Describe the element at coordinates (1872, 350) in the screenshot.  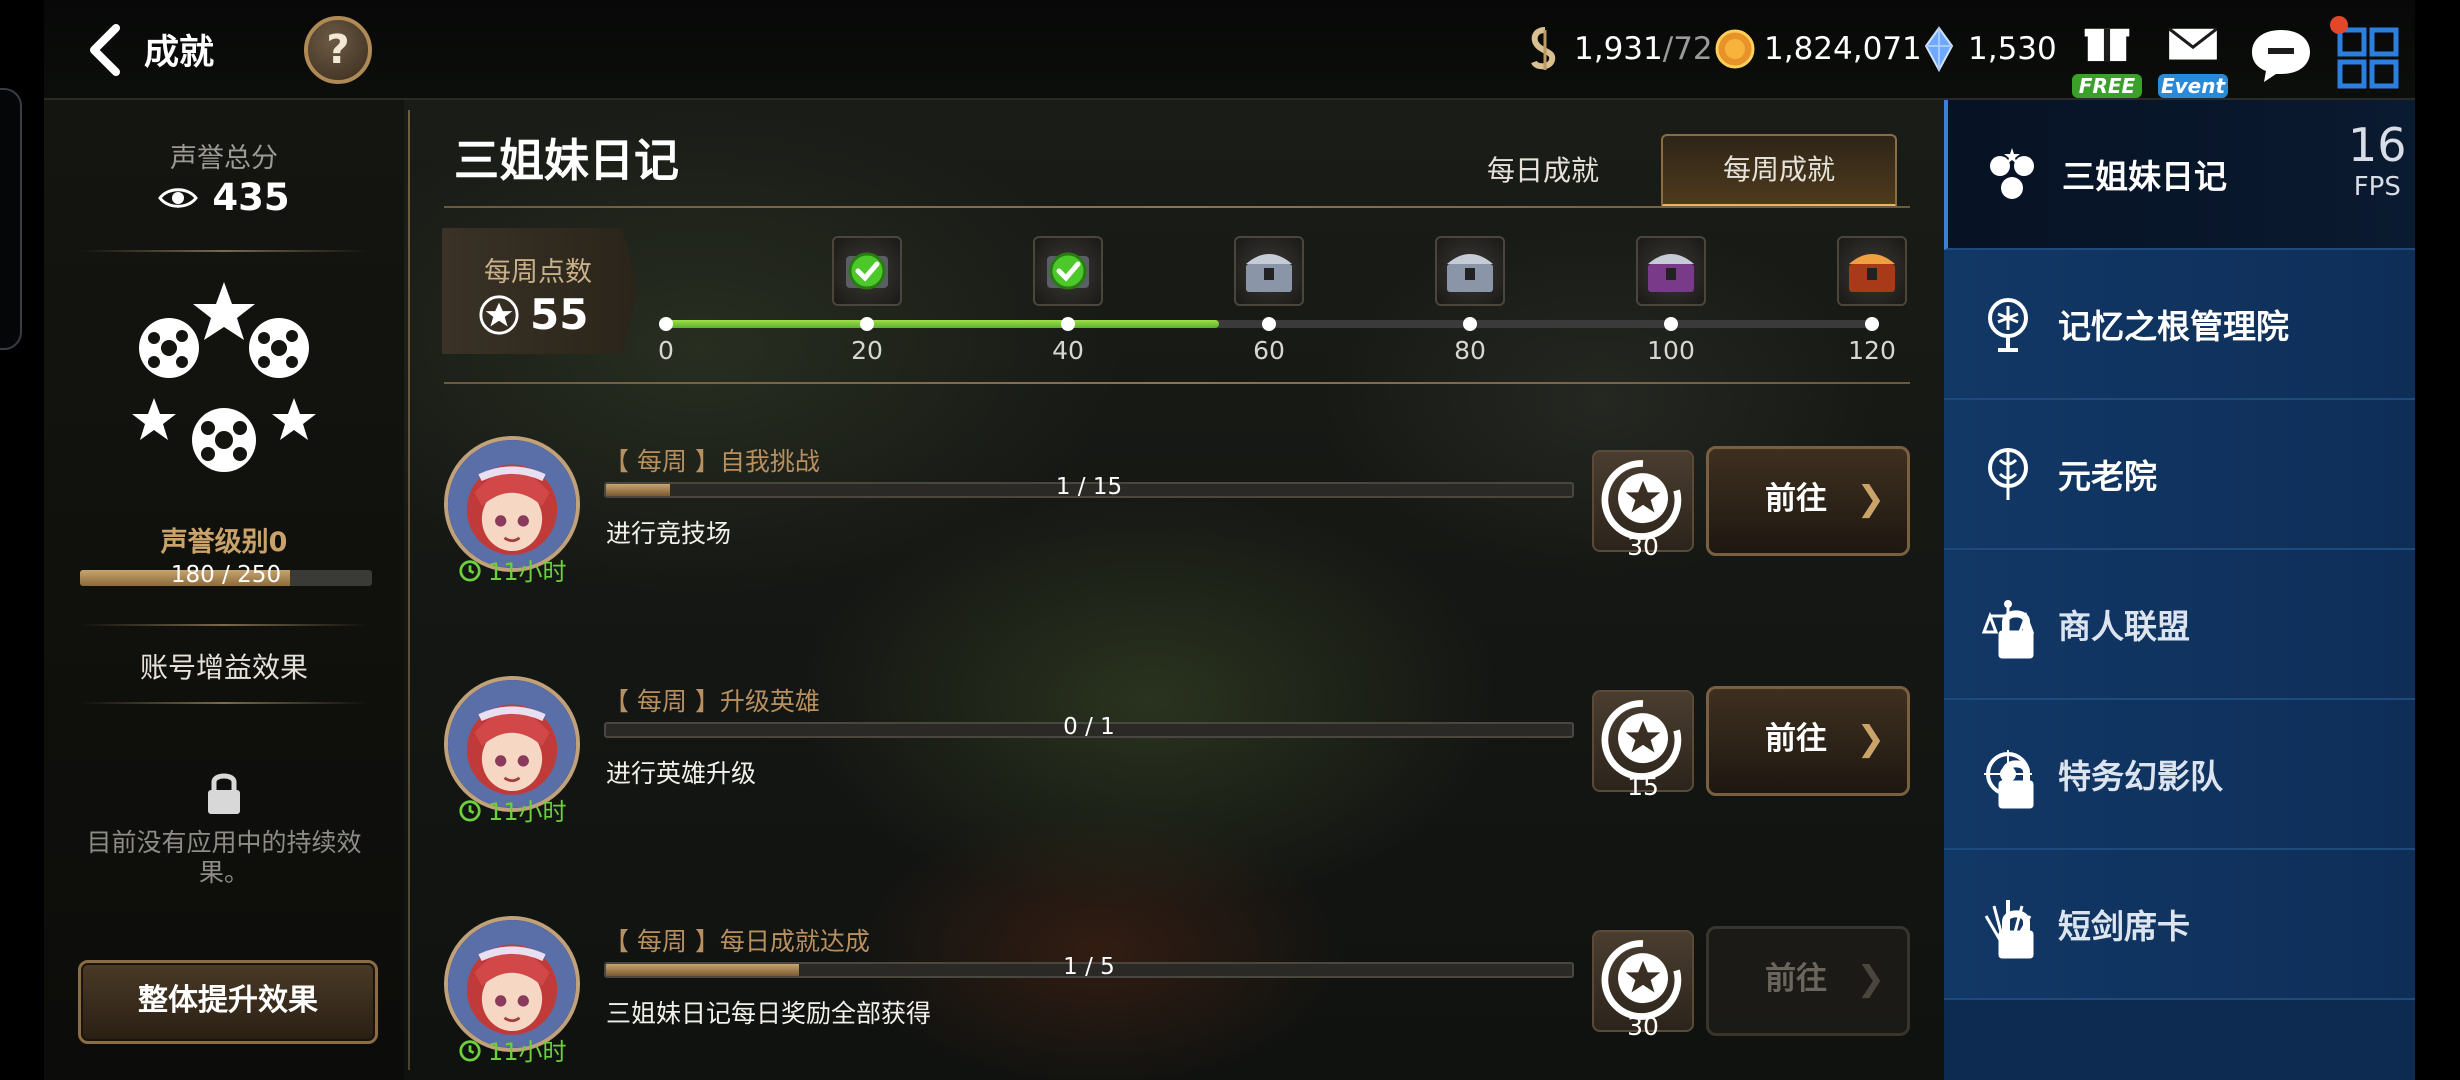
I see `track-tick-label: 120` at that location.